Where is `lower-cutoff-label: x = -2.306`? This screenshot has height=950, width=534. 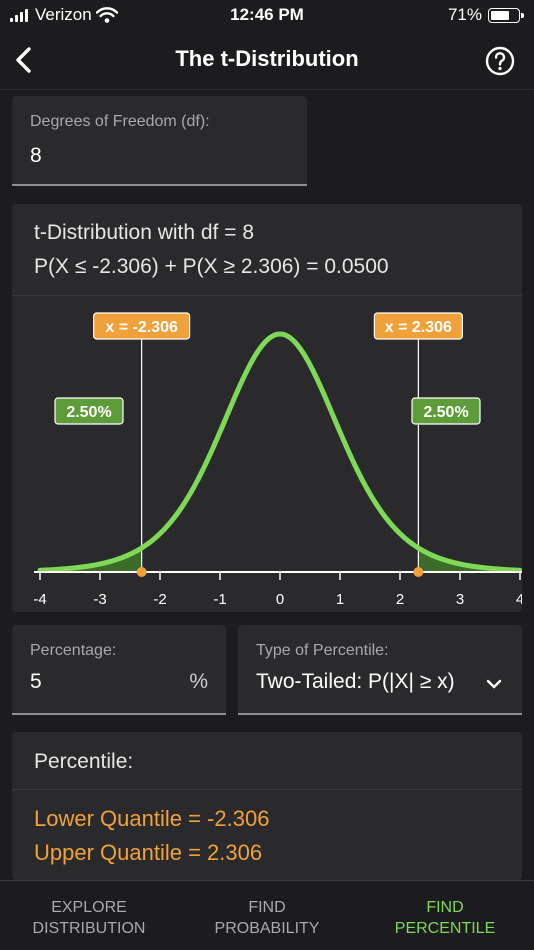 lower-cutoff-label: x = -2.306 is located at coordinates (142, 326).